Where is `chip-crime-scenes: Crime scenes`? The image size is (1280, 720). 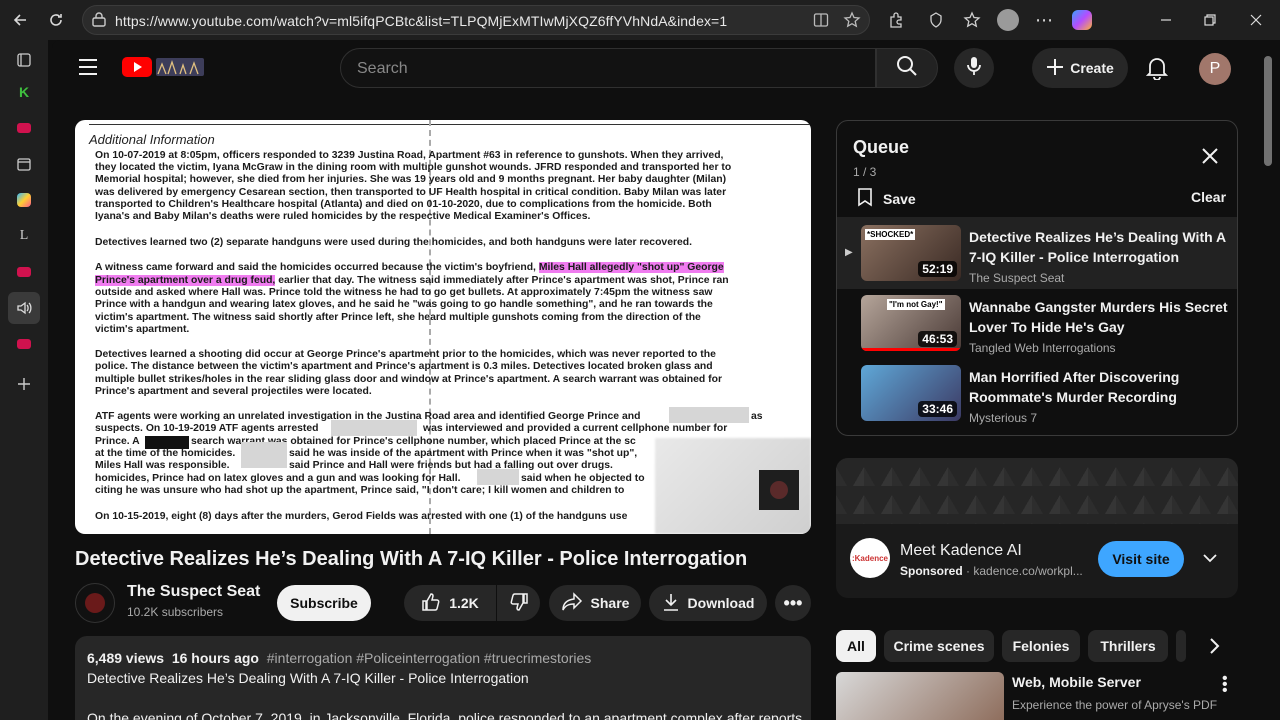
chip-crime-scenes: Crime scenes is located at coordinates (939, 646).